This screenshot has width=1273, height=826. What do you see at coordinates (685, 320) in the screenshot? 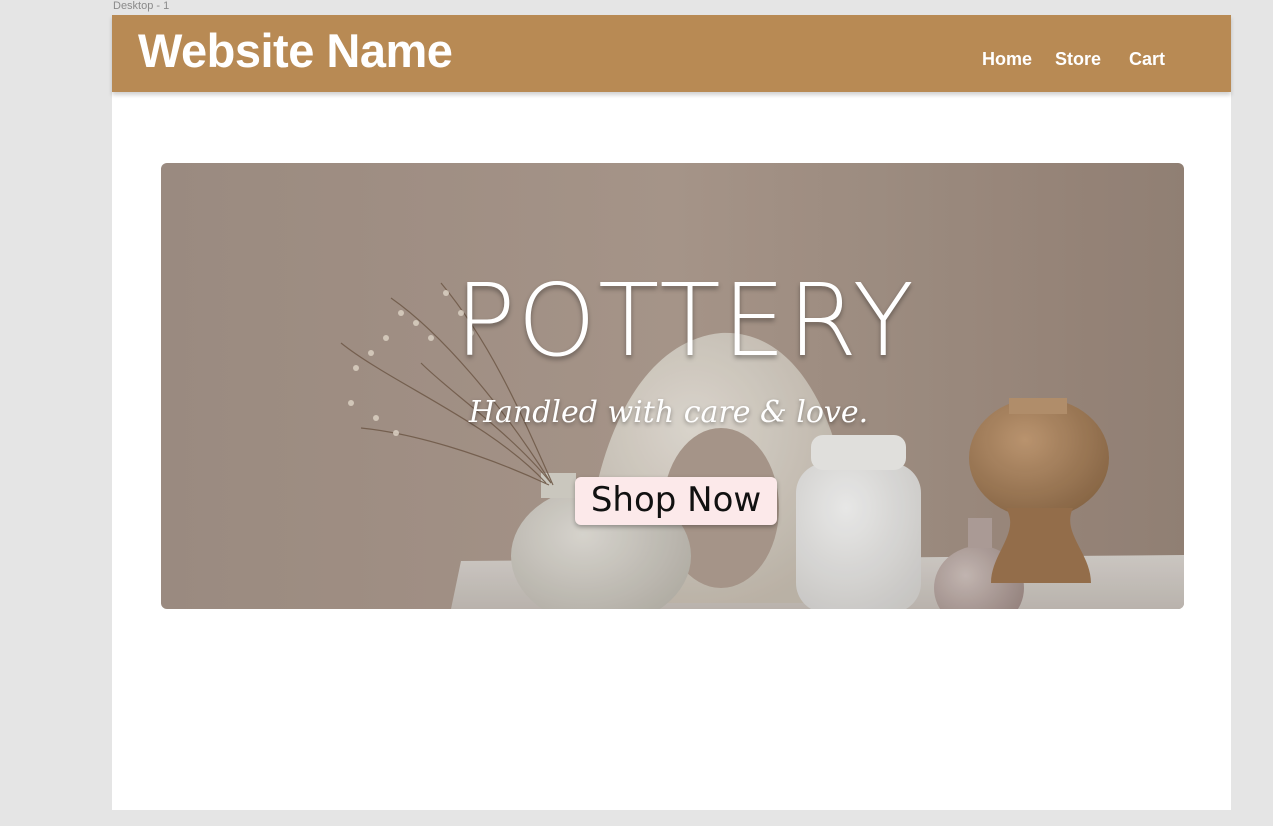
I see `hero-title: POTTERY` at bounding box center [685, 320].